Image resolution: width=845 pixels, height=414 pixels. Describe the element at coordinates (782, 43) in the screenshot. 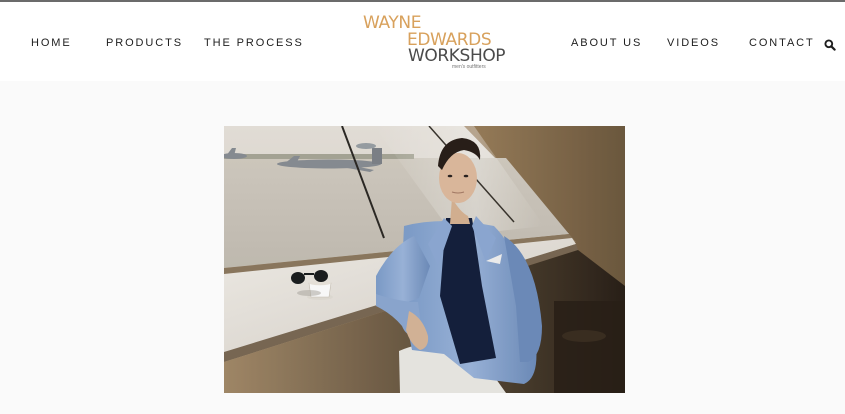

I see `nav-contact: CONTACT` at that location.